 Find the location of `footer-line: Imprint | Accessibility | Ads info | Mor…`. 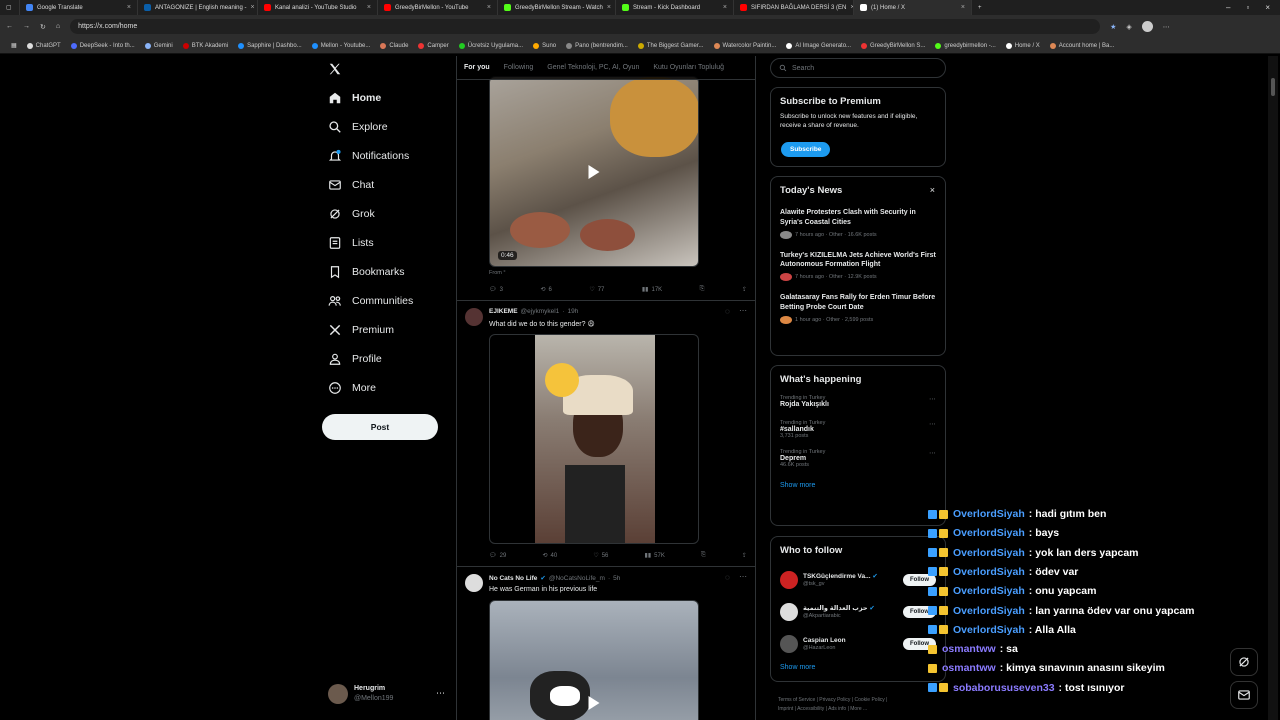

footer-line: Imprint | Accessibility | Ads info | Mor… is located at coordinates (832, 709).